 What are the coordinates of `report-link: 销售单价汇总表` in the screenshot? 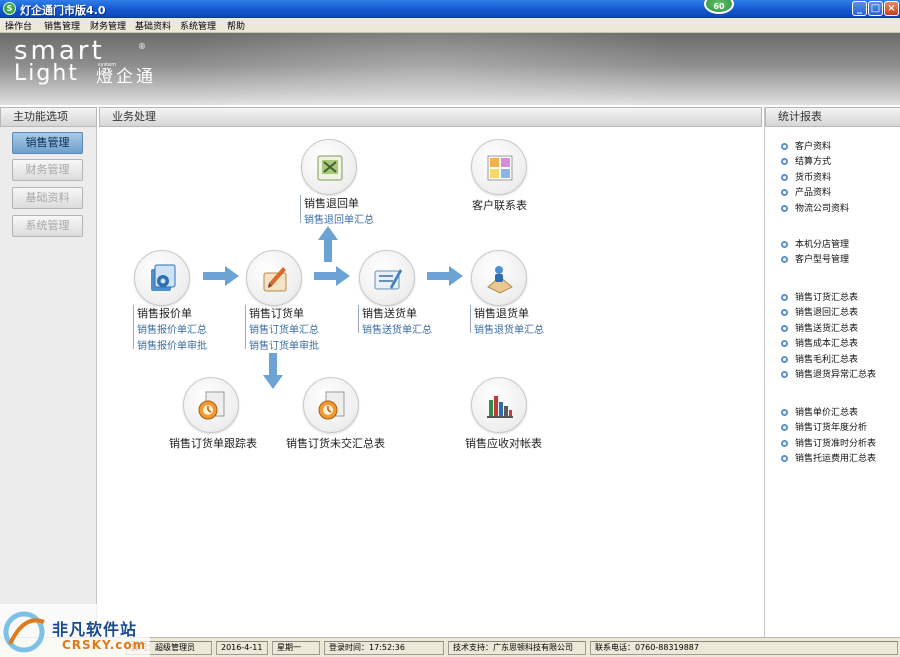 It's located at (819, 411).